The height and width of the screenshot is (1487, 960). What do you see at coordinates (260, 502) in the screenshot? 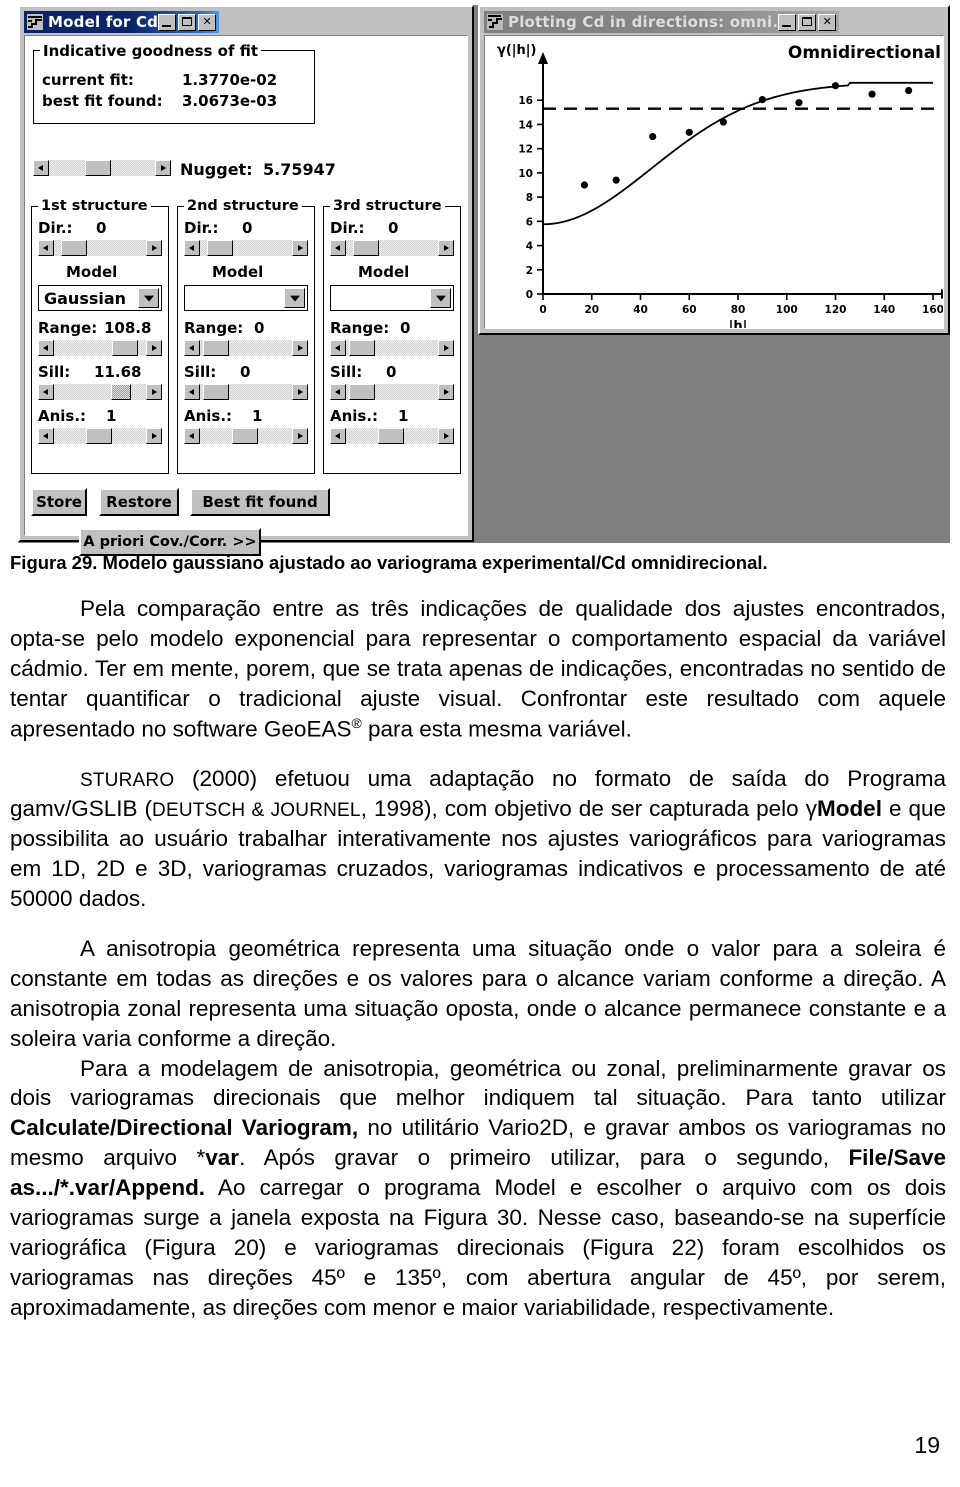
I see `best-fit-found-button: Best fit found` at bounding box center [260, 502].